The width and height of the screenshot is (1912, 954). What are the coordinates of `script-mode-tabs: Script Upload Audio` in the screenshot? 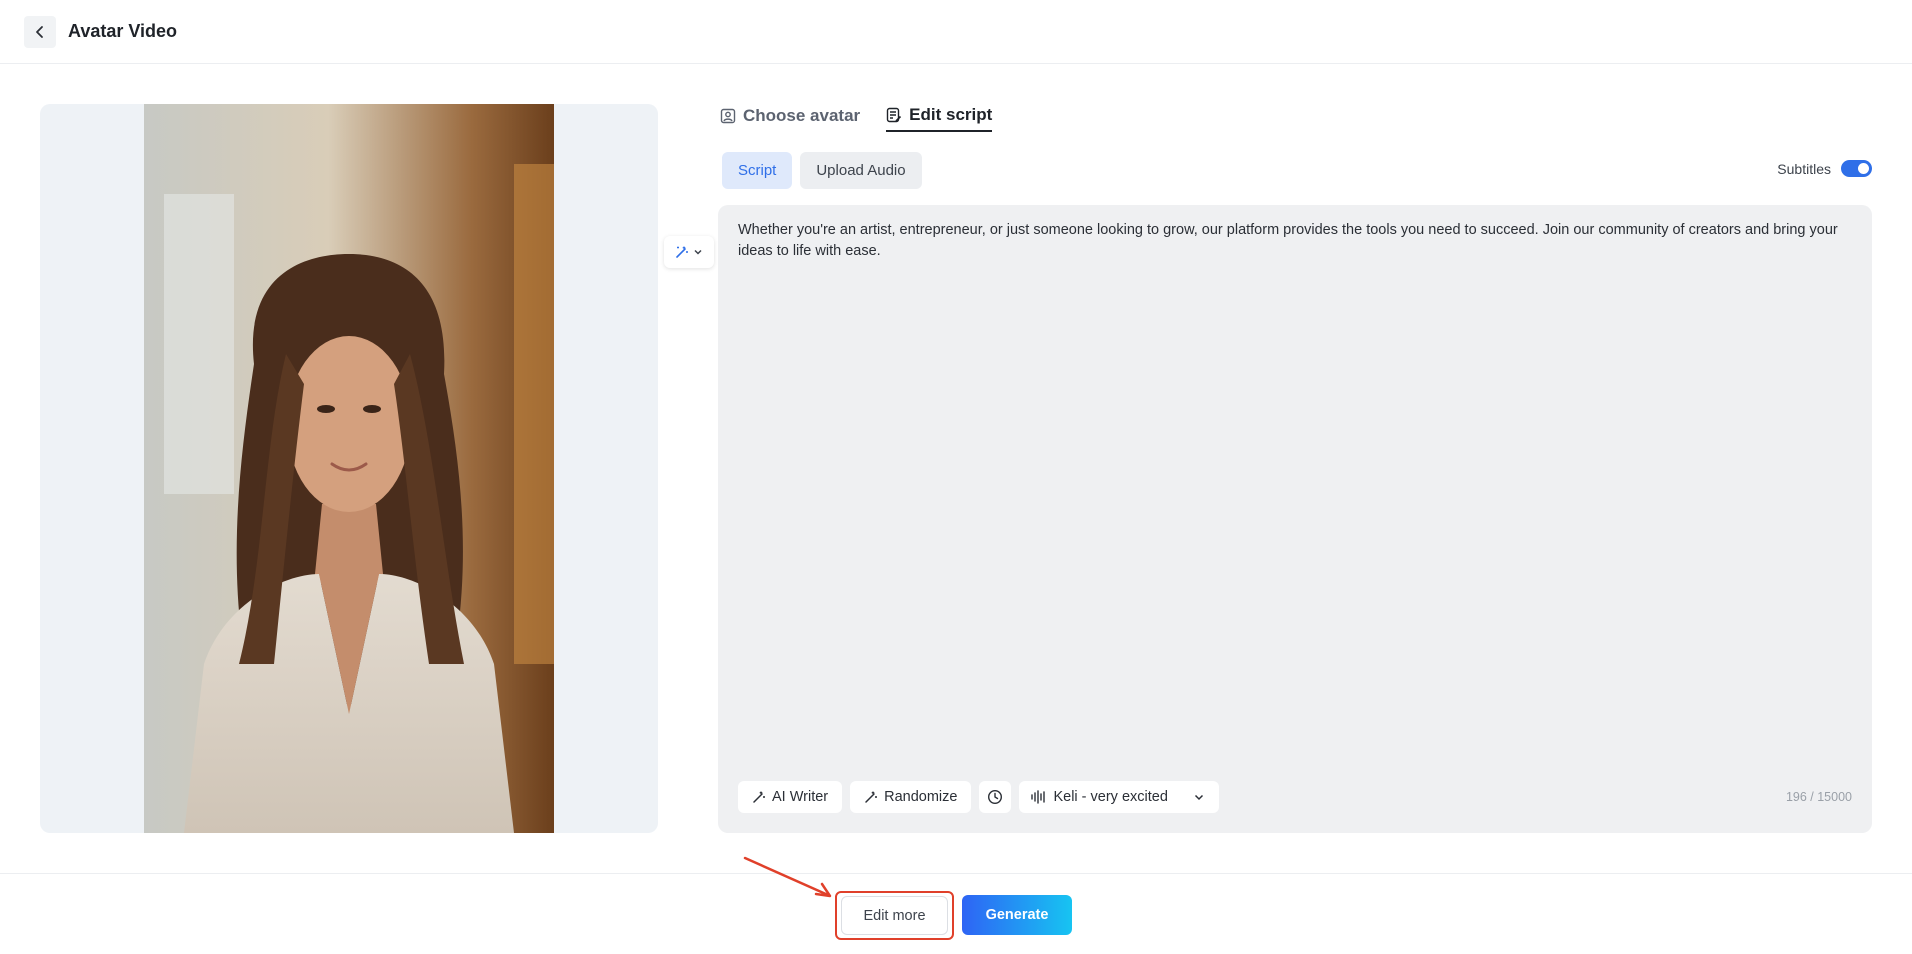 It's located at (822, 170).